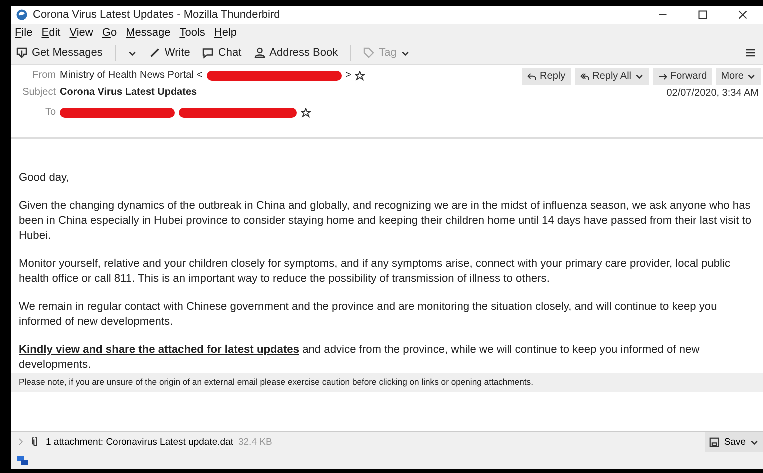 The width and height of the screenshot is (763, 473). Describe the element at coordinates (110, 33) in the screenshot. I see `menu-item: Go` at that location.